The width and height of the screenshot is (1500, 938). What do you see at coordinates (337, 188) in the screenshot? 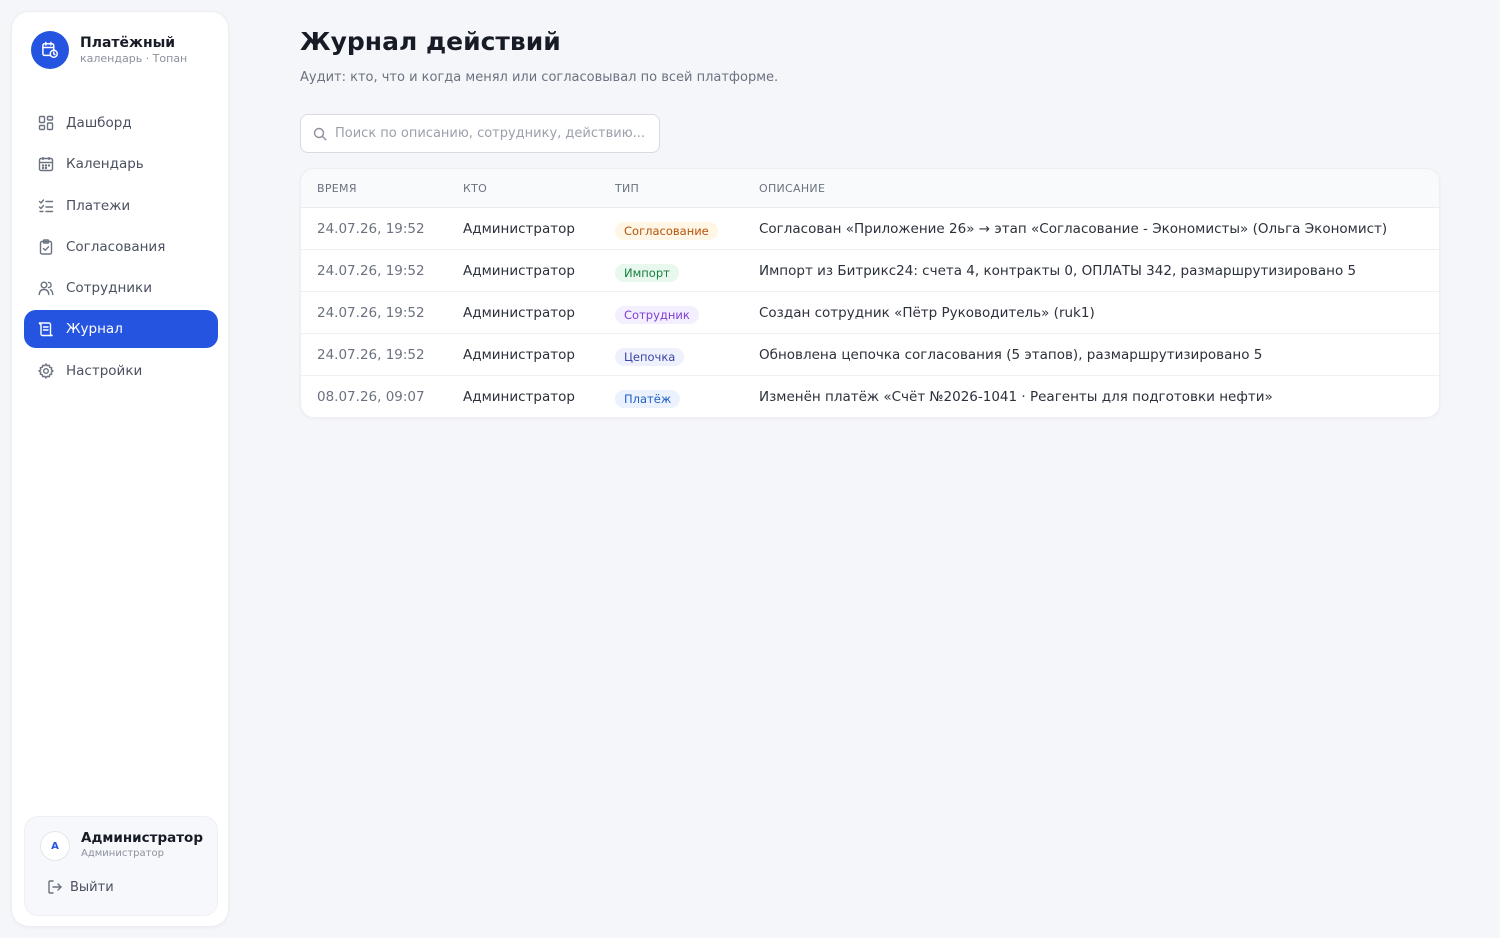
I see `column-header-time: ВРЕМЯ` at bounding box center [337, 188].